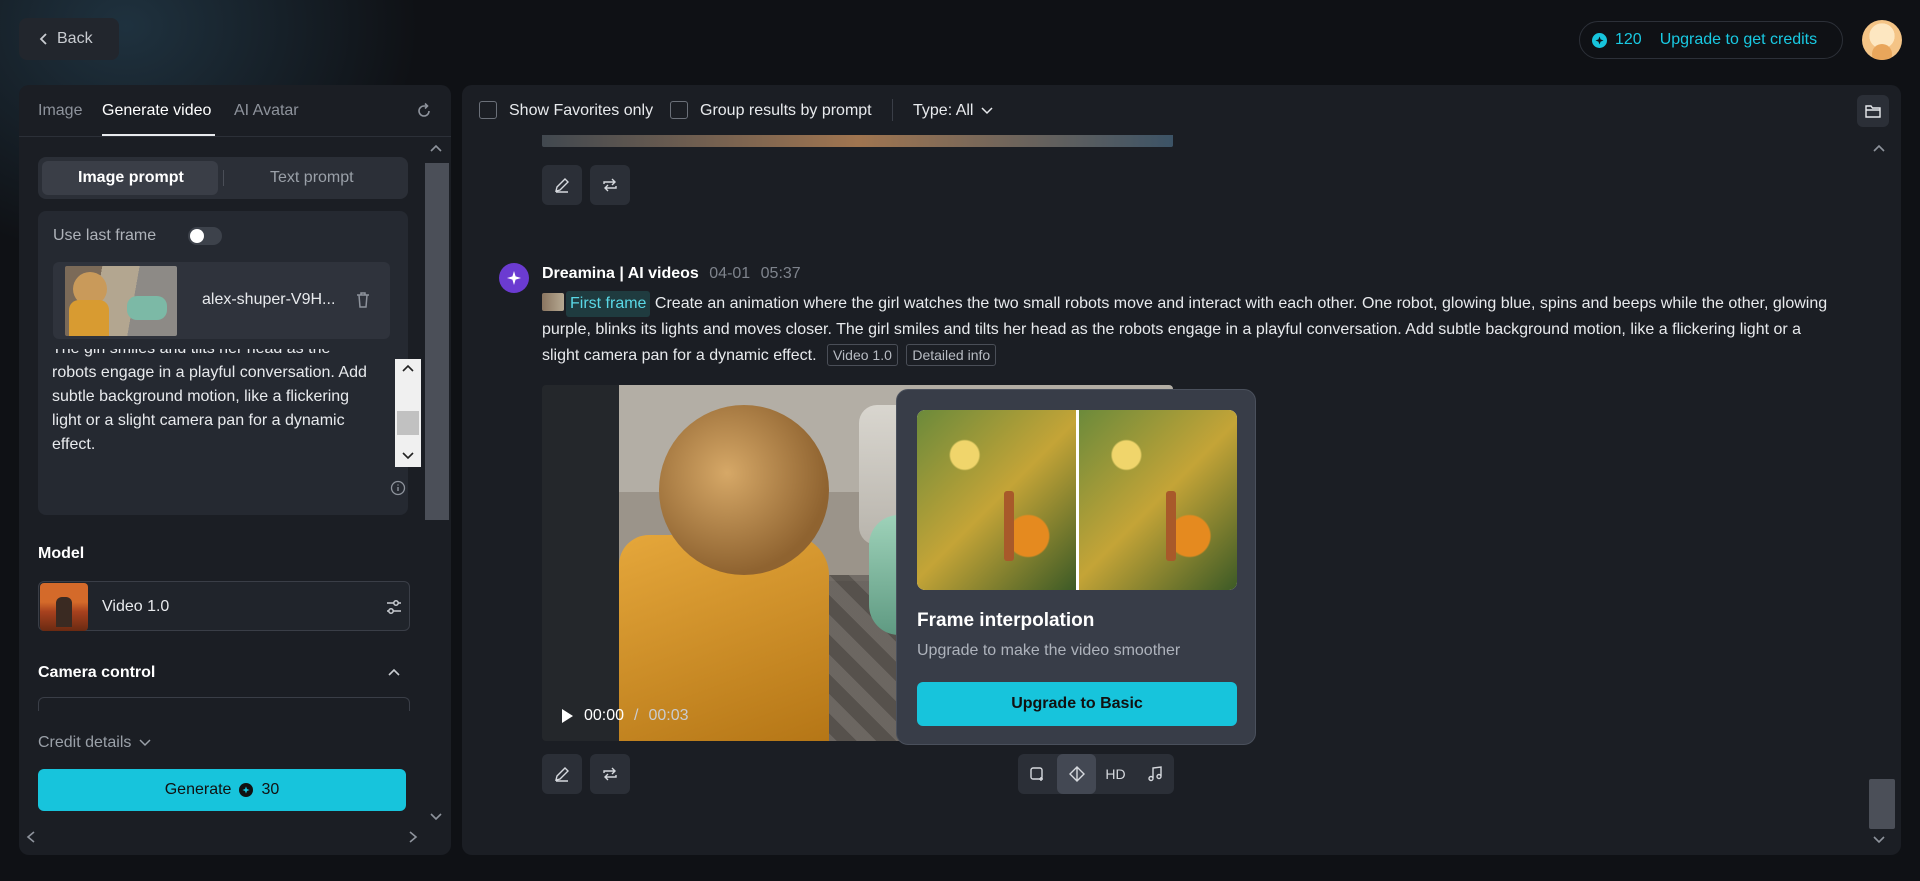 The width and height of the screenshot is (1920, 881). What do you see at coordinates (604, 715) in the screenshot?
I see `video-current-time: 00:00` at bounding box center [604, 715].